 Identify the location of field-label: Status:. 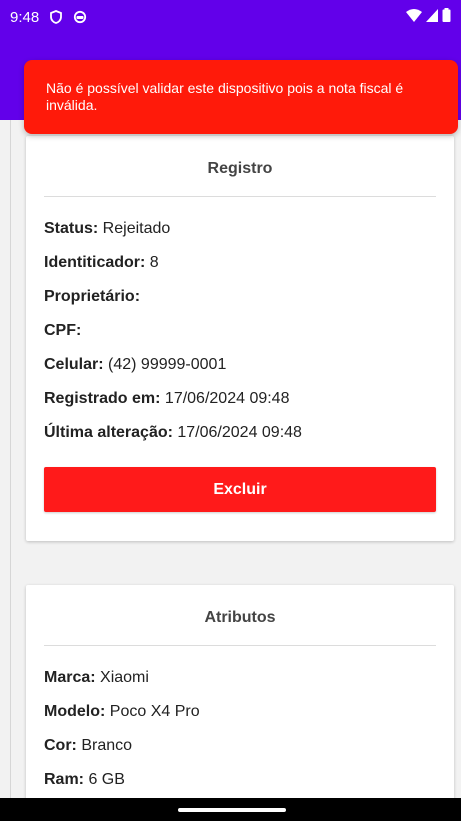
(71, 228).